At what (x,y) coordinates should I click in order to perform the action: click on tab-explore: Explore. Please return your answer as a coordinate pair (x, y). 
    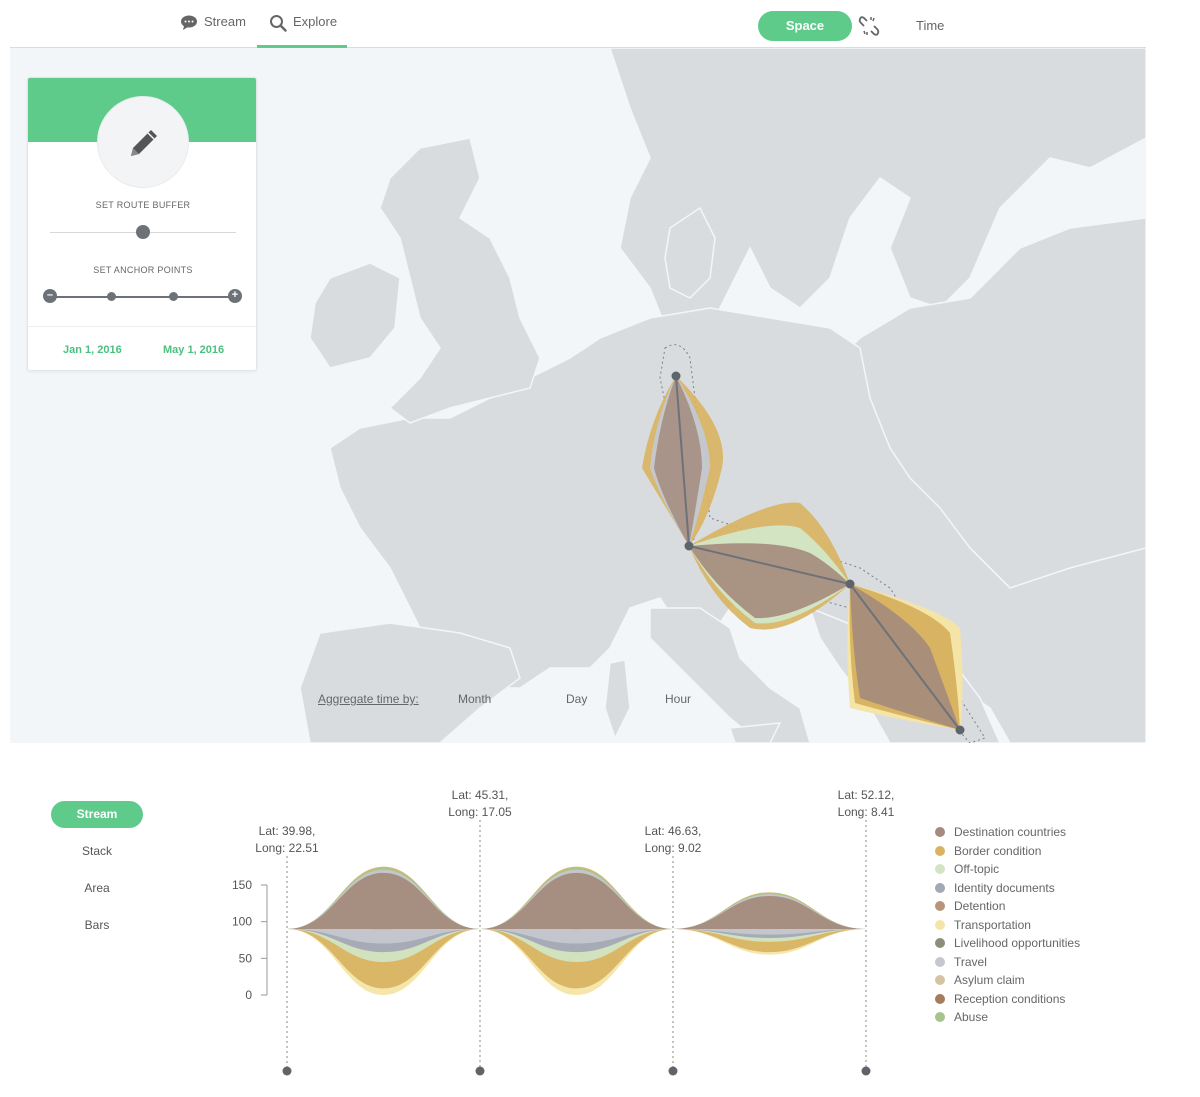
    Looking at the image, I should click on (302, 31).